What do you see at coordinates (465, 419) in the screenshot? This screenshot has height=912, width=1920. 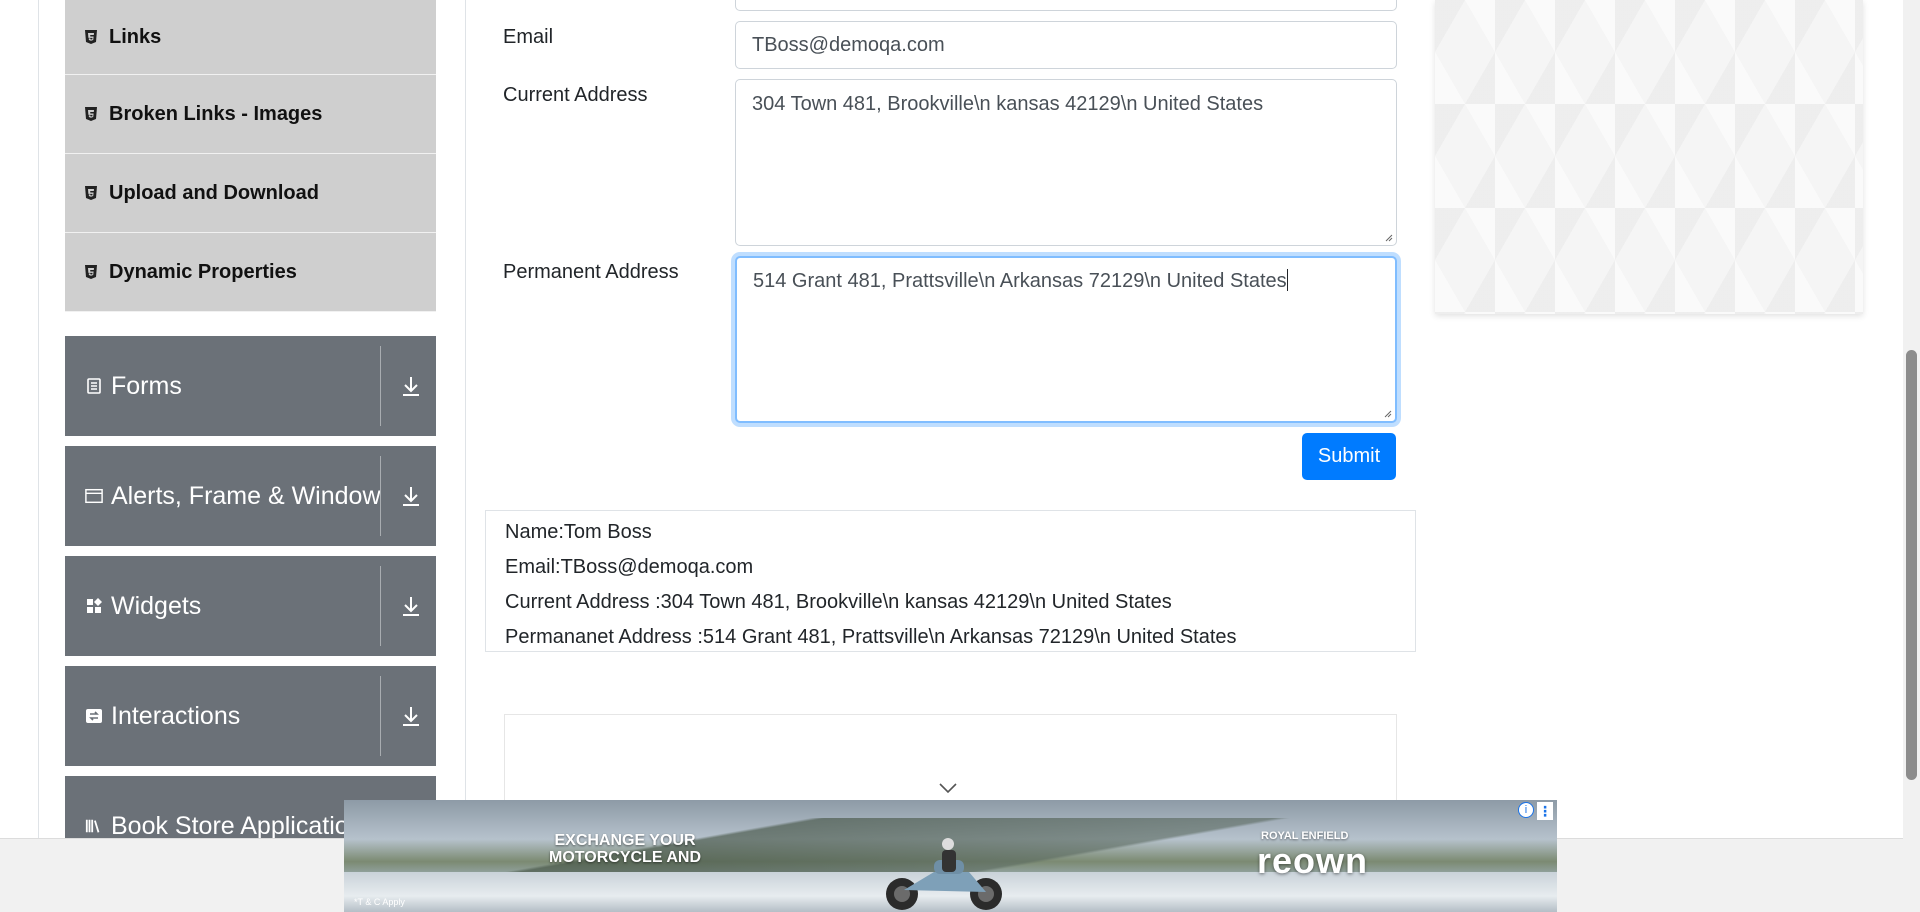 I see `sidebar-border-right` at bounding box center [465, 419].